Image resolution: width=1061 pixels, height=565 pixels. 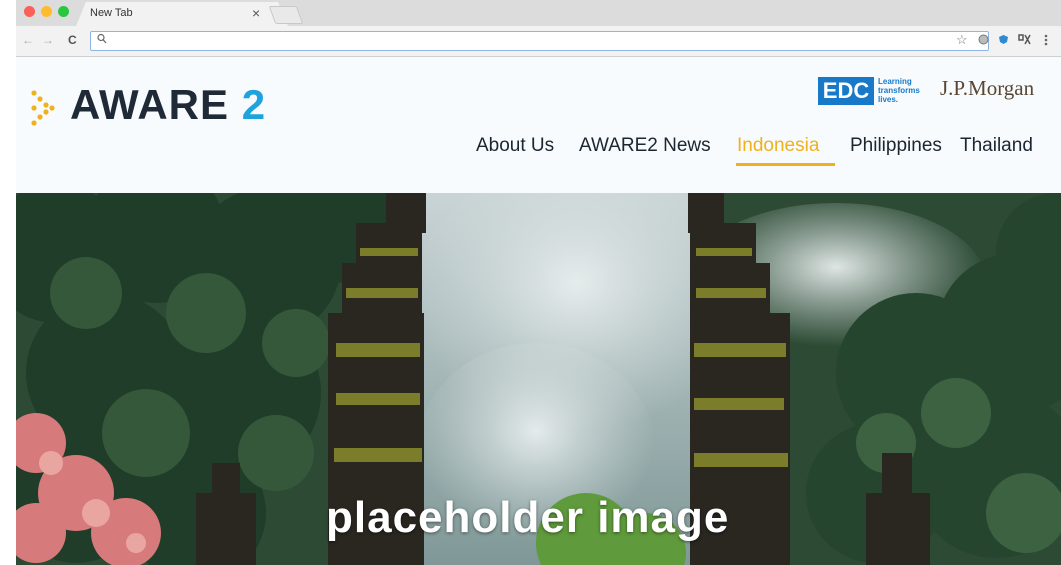 I want to click on reload-button: C, so click(x=72, y=40).